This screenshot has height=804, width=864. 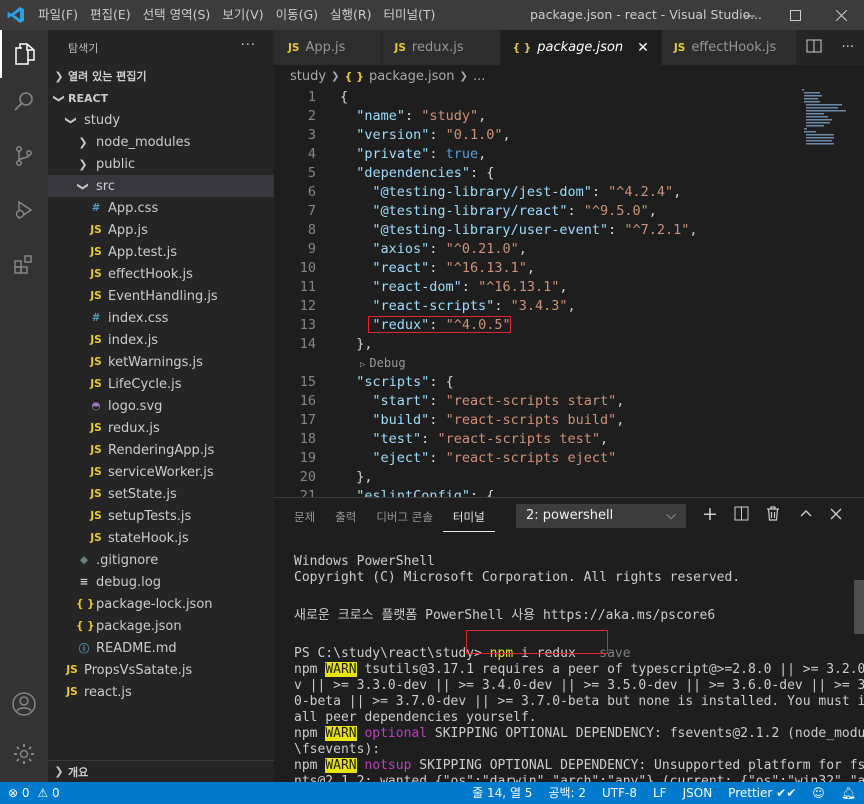 What do you see at coordinates (161, 208) in the screenshot?
I see `file-item: # App.css` at bounding box center [161, 208].